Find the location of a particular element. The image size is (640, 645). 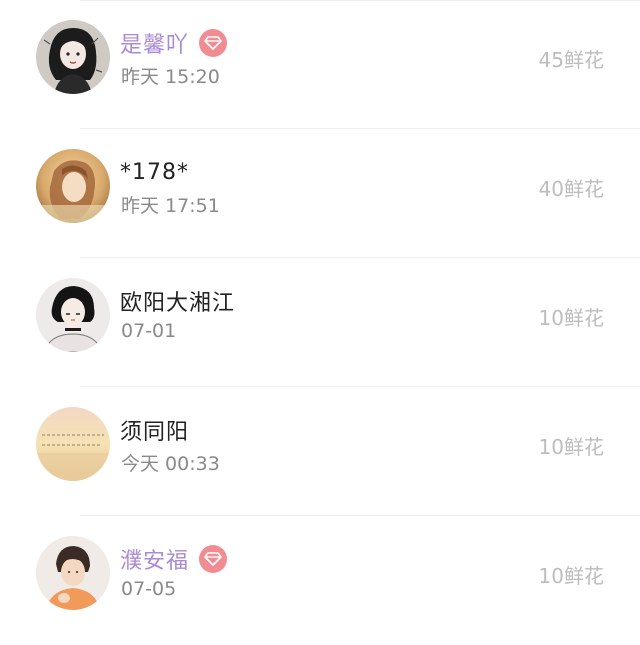

timestamp: 昨天 15:20 is located at coordinates (170, 77).